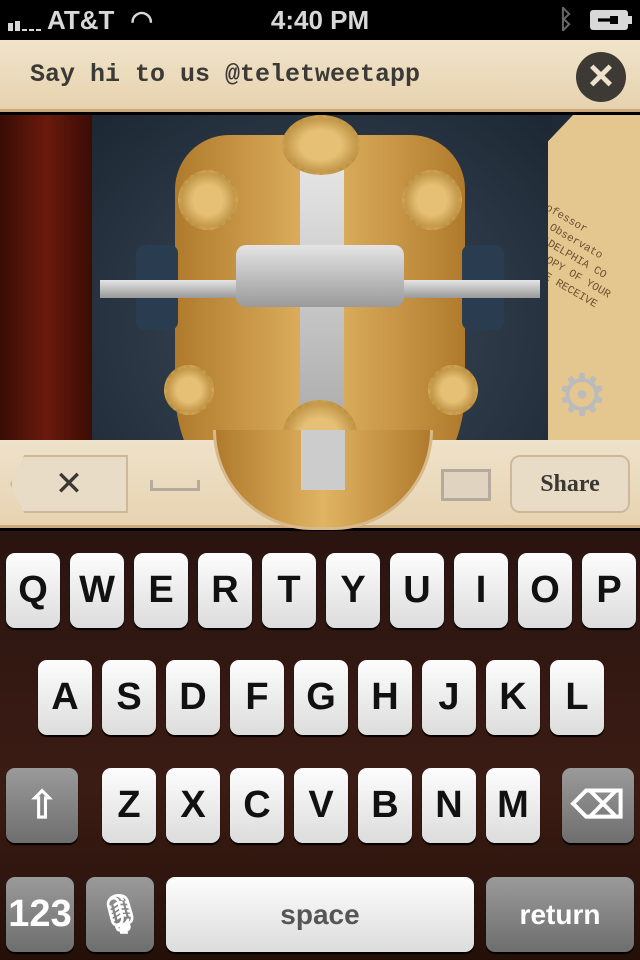 The image size is (640, 960). What do you see at coordinates (566, 19) in the screenshot?
I see `bluetooth-icon: ᛒ` at bounding box center [566, 19].